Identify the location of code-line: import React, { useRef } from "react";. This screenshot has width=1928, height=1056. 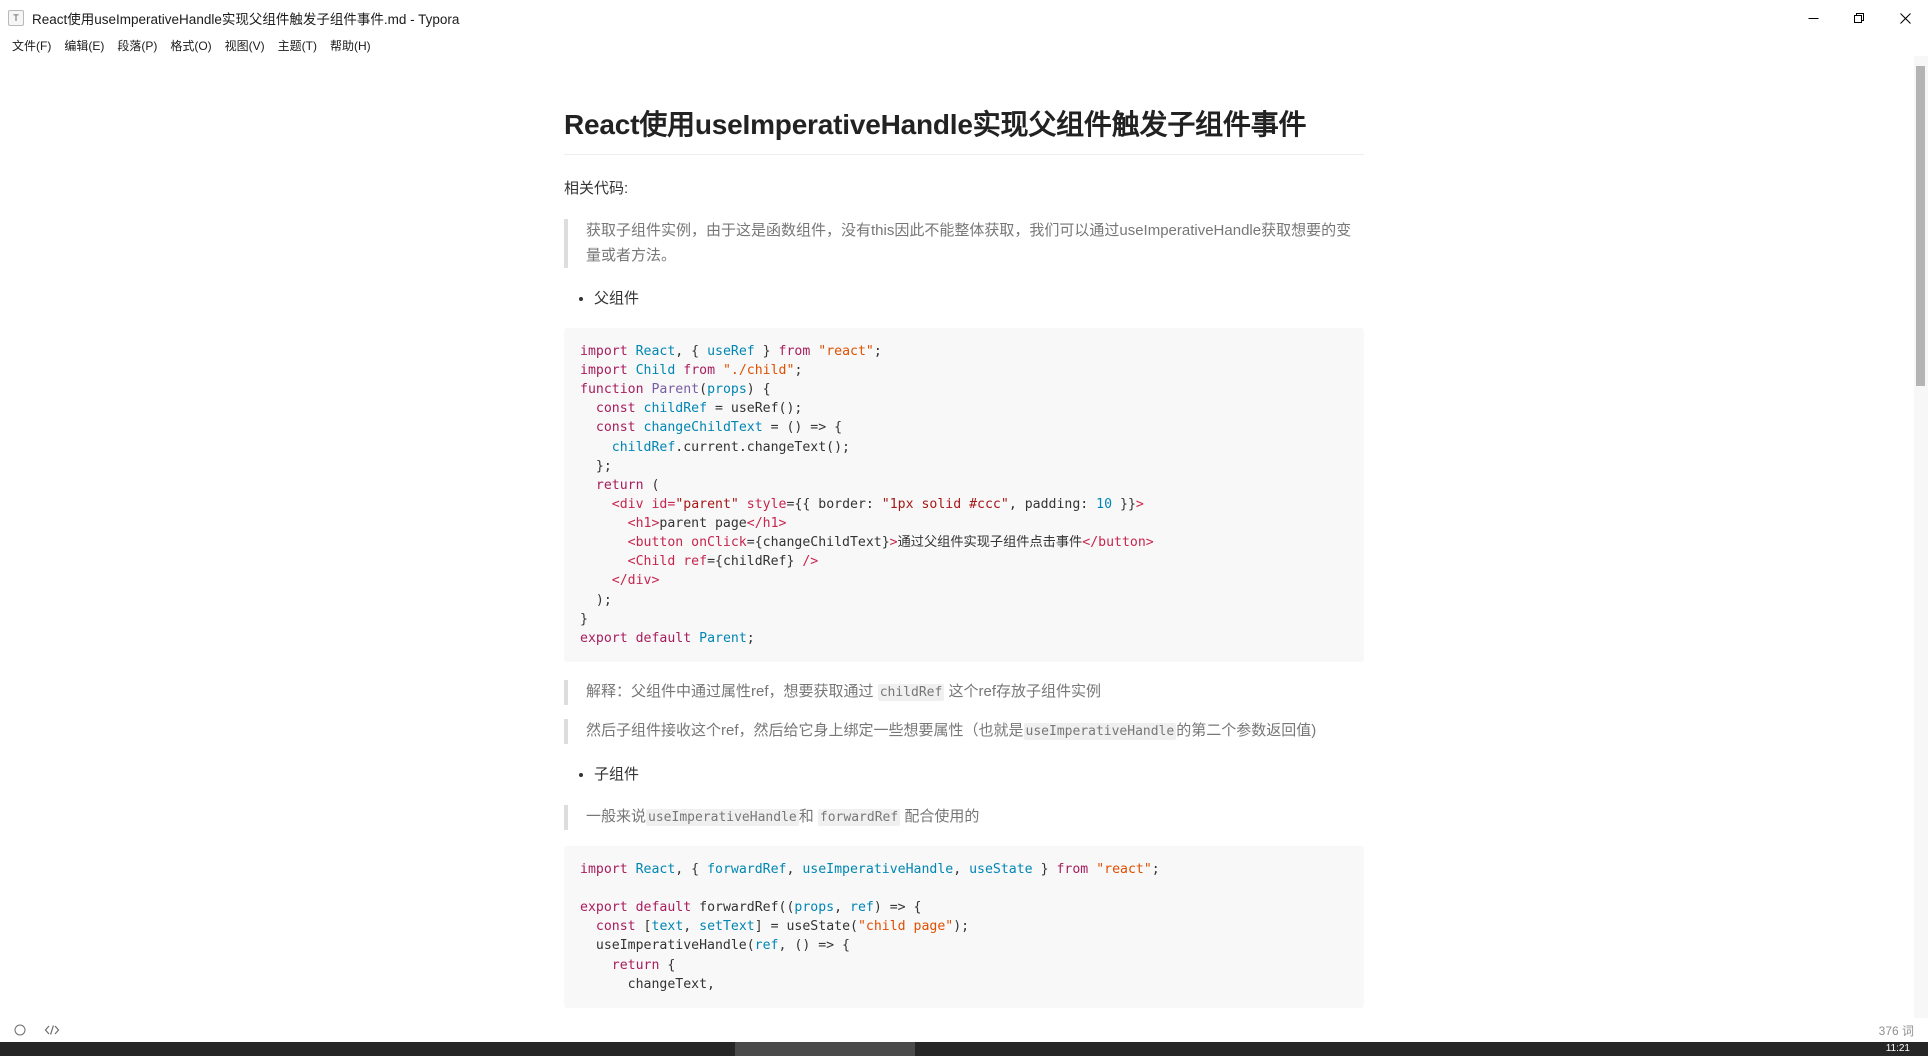
(731, 351).